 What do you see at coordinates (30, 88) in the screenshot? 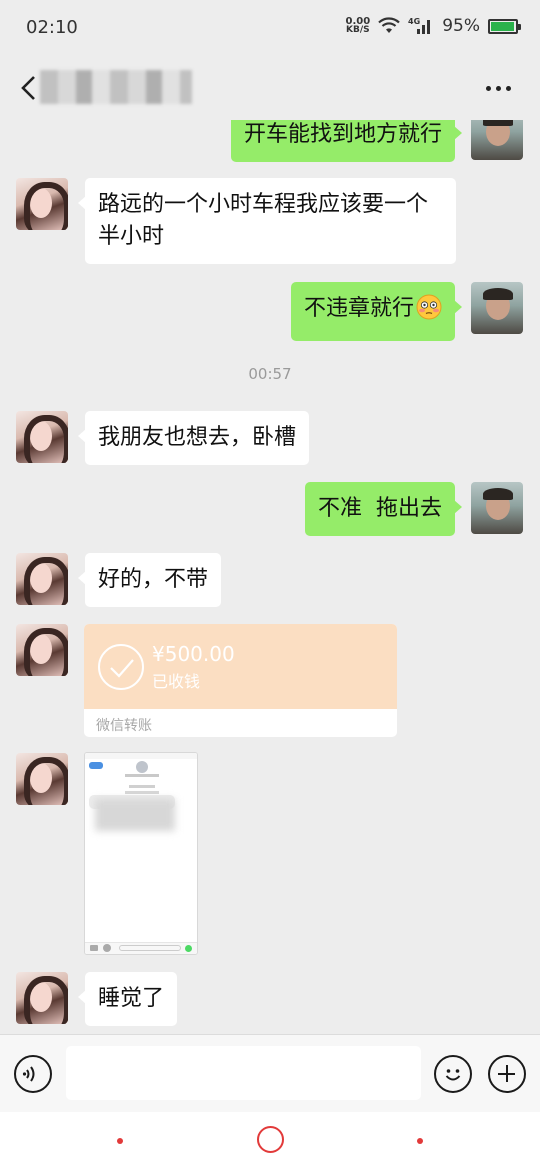
I see `back-arrow-icon` at bounding box center [30, 88].